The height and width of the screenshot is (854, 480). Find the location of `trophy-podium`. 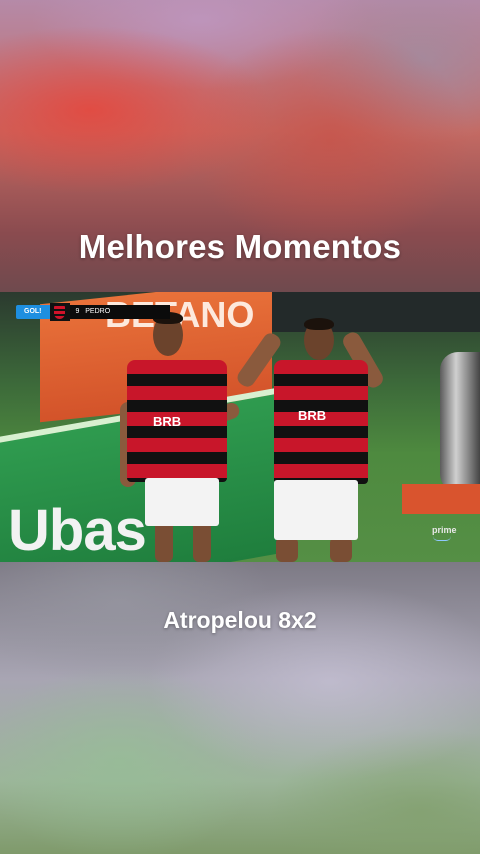

trophy-podium is located at coordinates (460, 422).